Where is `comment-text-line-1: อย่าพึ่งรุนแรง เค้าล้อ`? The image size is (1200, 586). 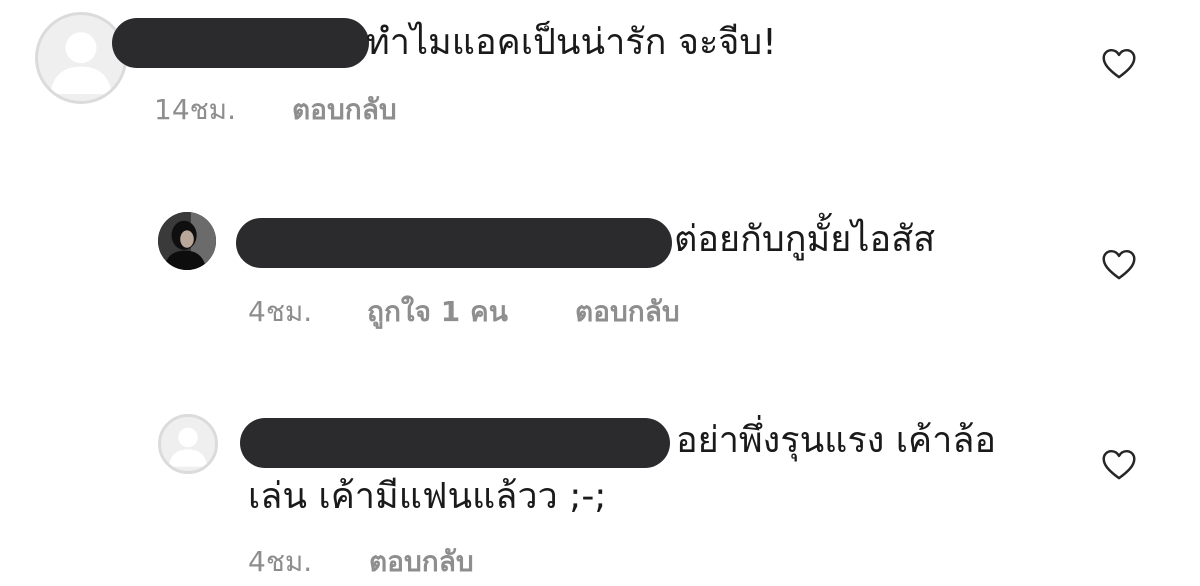
comment-text-line-1: อย่าพึ่งรุนแรง เค้าล้อ is located at coordinates (836, 440).